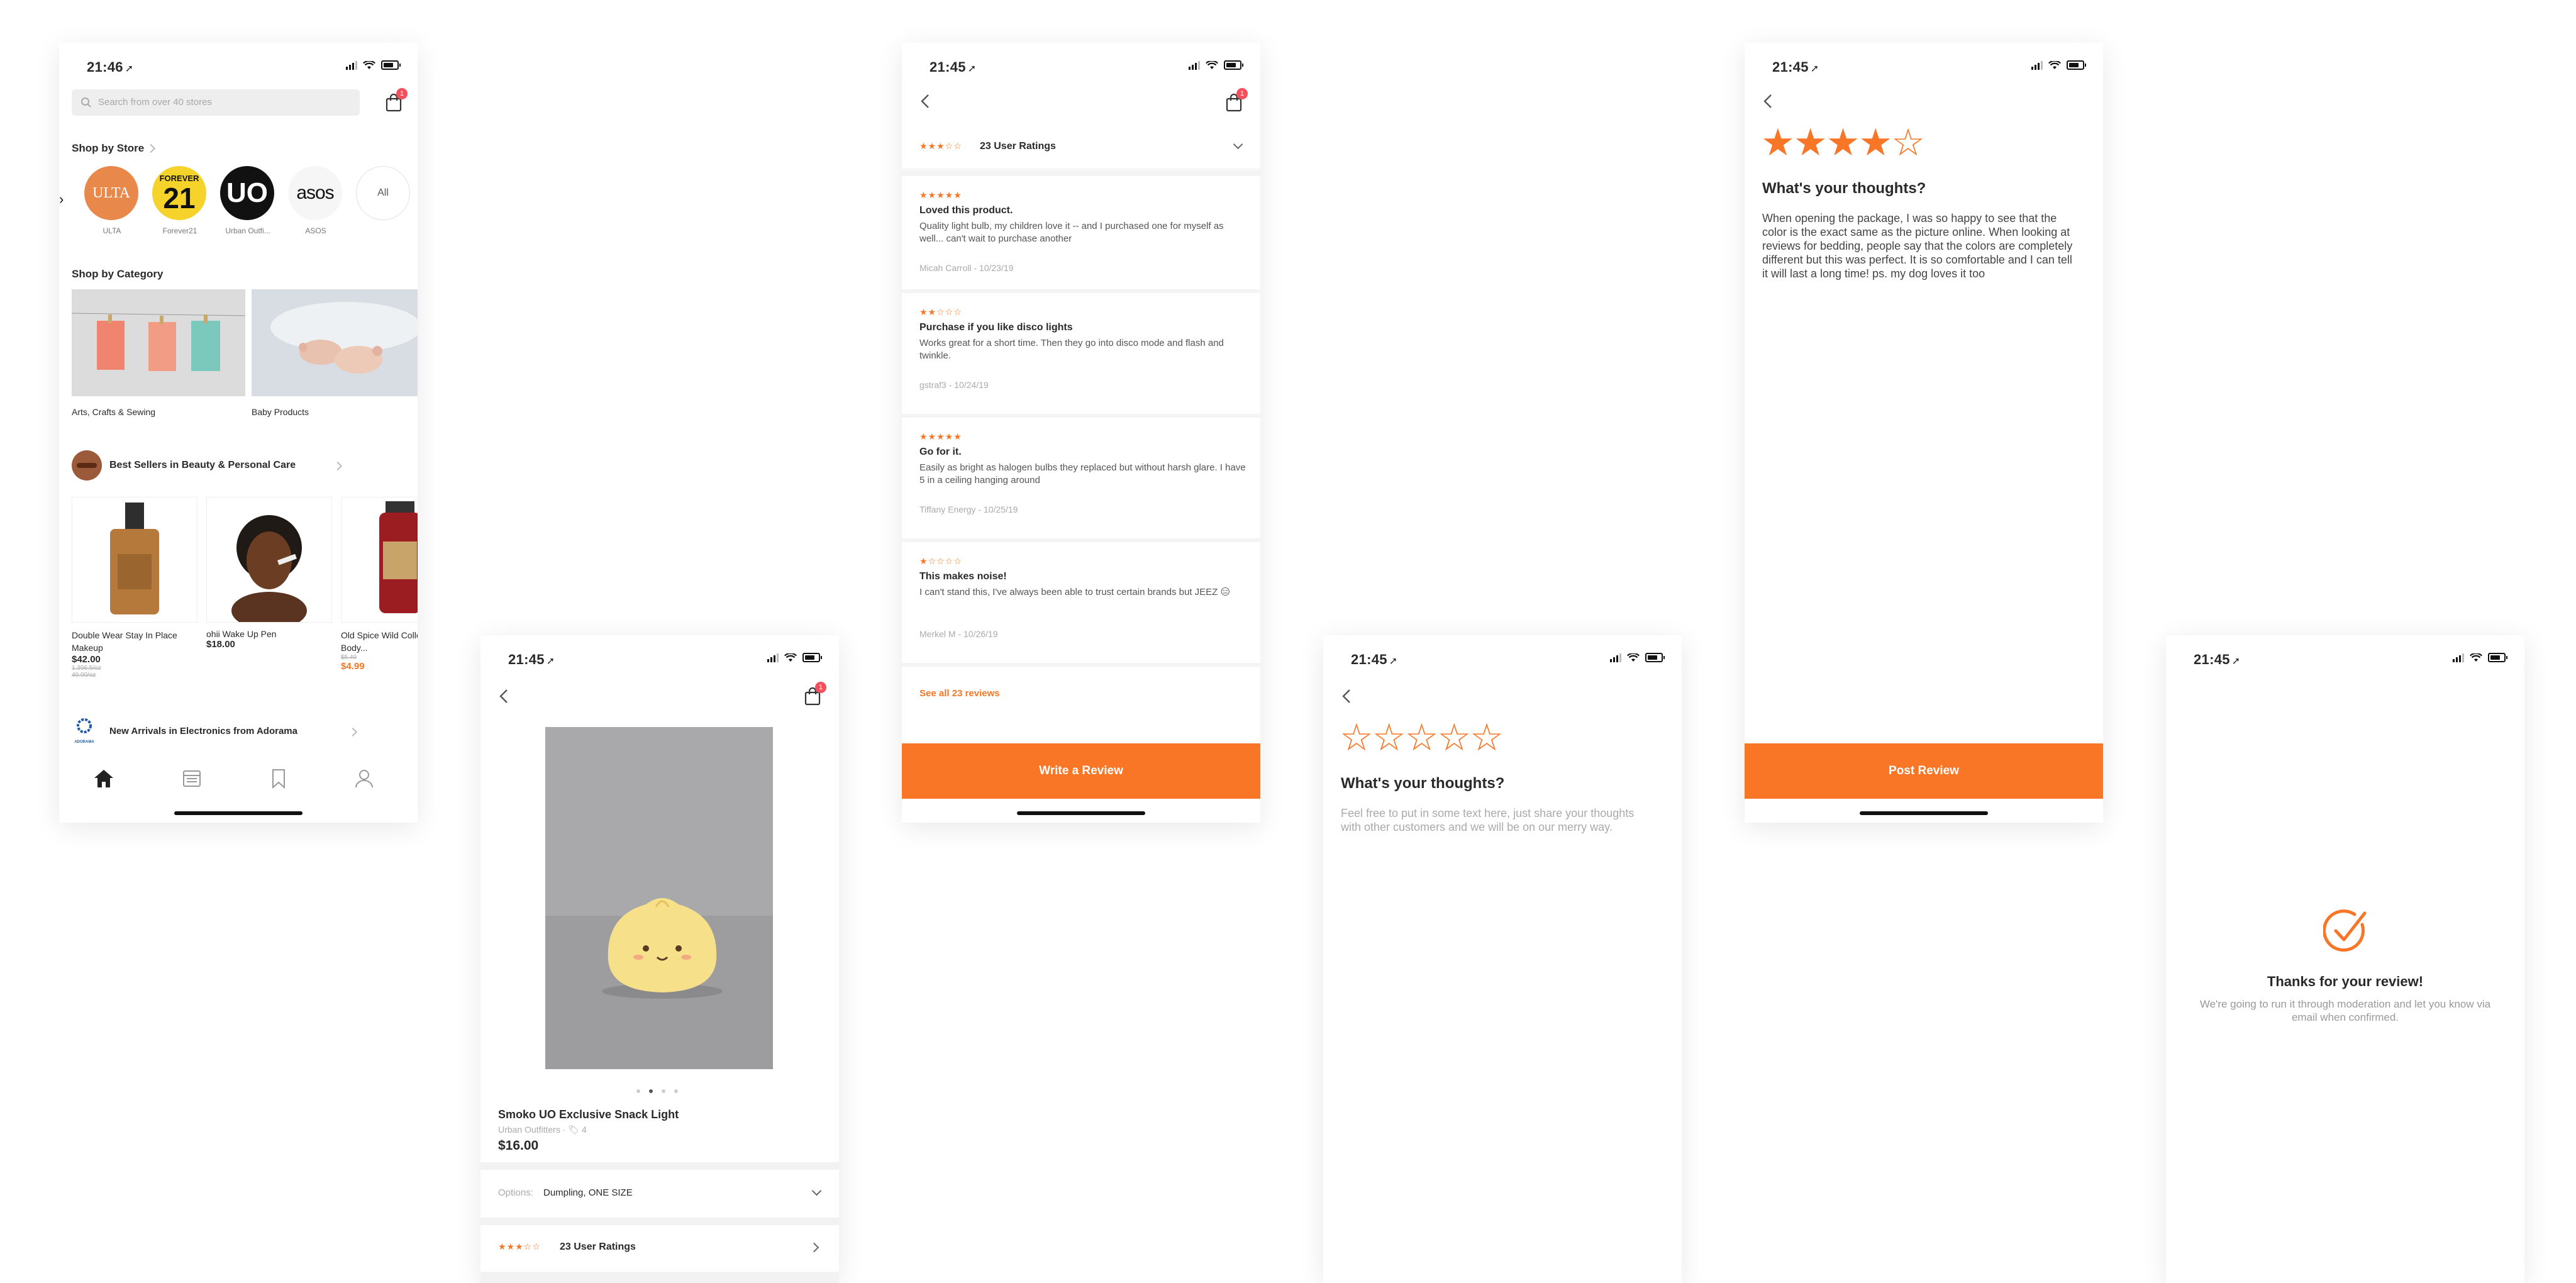  What do you see at coordinates (959, 693) in the screenshot?
I see `see-all-reviews-link: See all 23 reviews` at bounding box center [959, 693].